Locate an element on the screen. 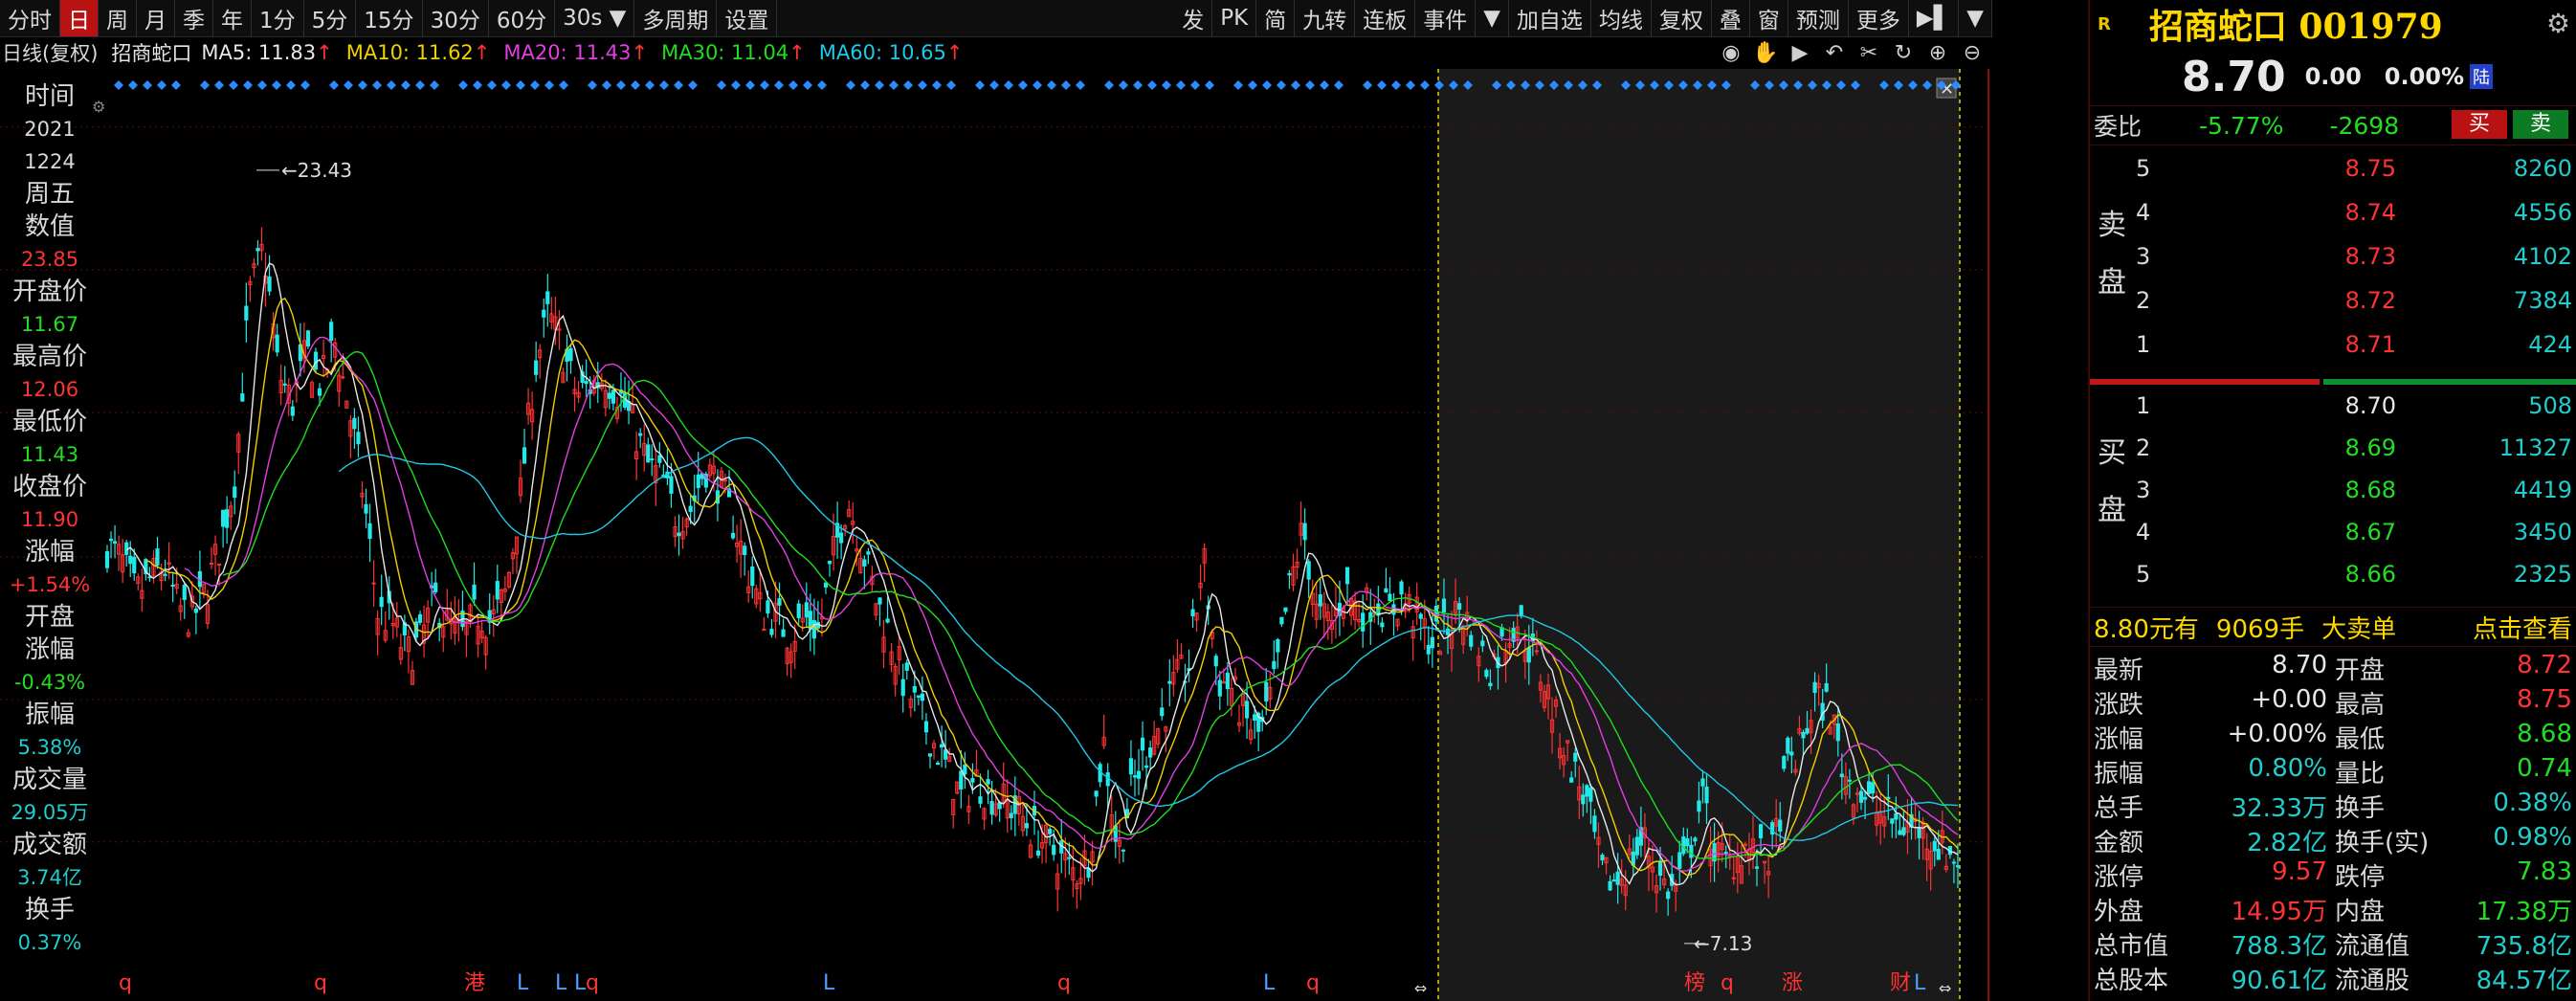 This screenshot has height=1001, width=2576. event-marker: 榜 is located at coordinates (1694, 983).